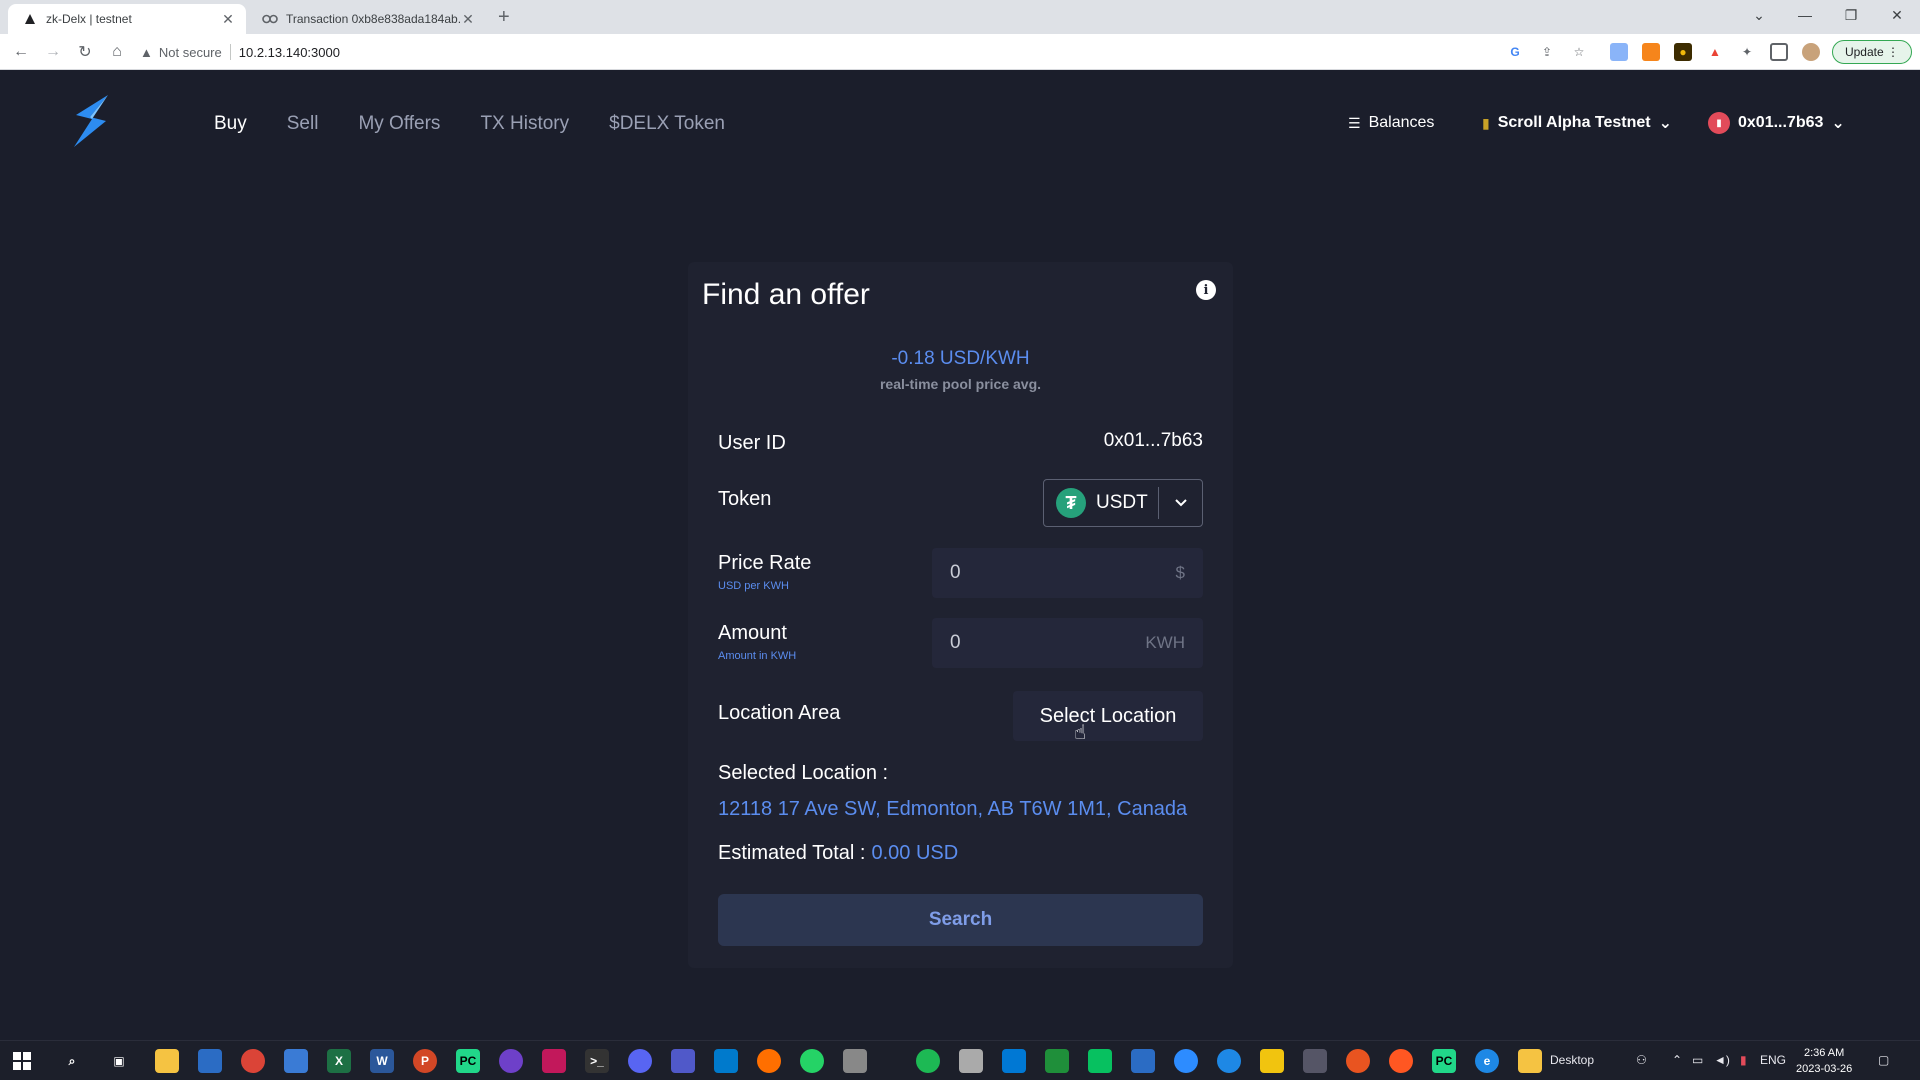 This screenshot has height=1080, width=1920. I want to click on share-icon: ⇪, so click(1547, 52).